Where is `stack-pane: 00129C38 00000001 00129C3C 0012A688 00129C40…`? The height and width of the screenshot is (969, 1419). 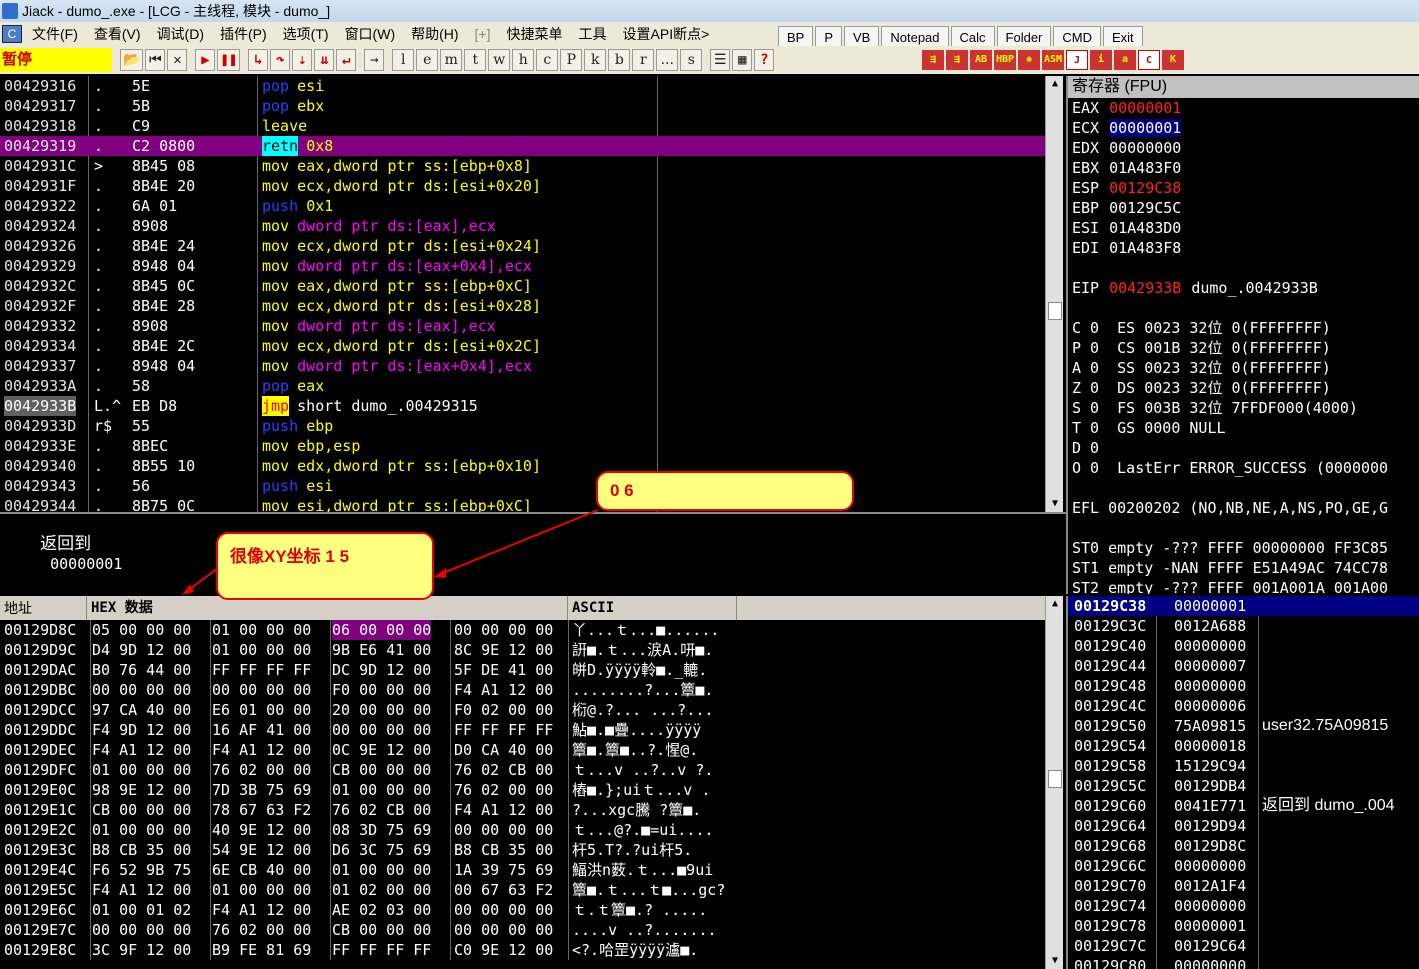
stack-pane: 00129C38 00000001 00129C3C 0012A688 00129C40… is located at coordinates (1242, 782).